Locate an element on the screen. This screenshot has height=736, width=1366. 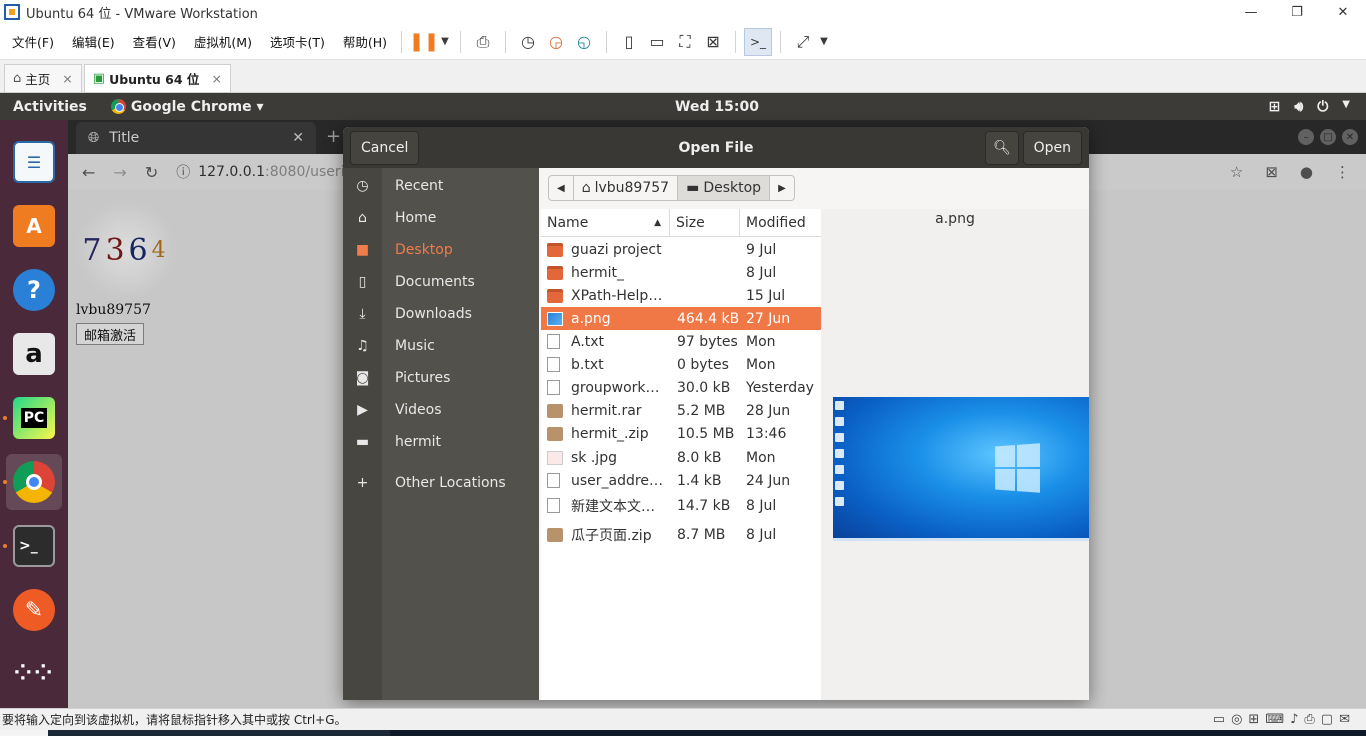
music-icon: ♫ is located at coordinates (362, 346).